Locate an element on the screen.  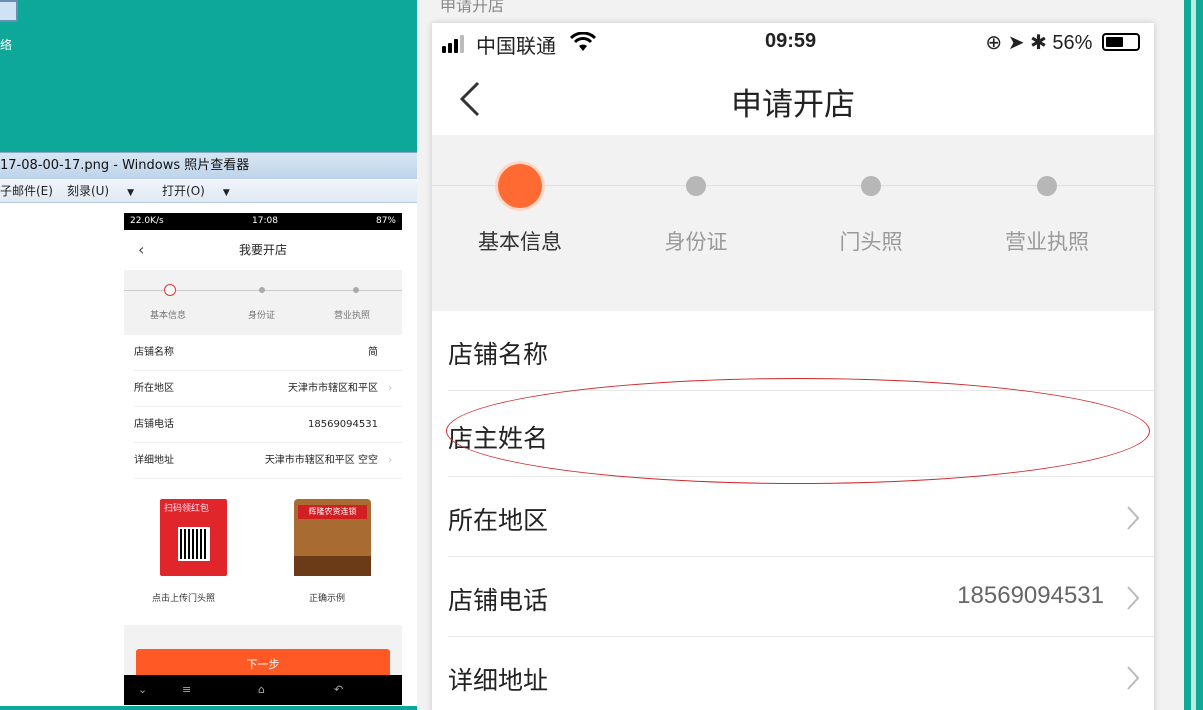
battery-percent: 56% is located at coordinates (1072, 43).